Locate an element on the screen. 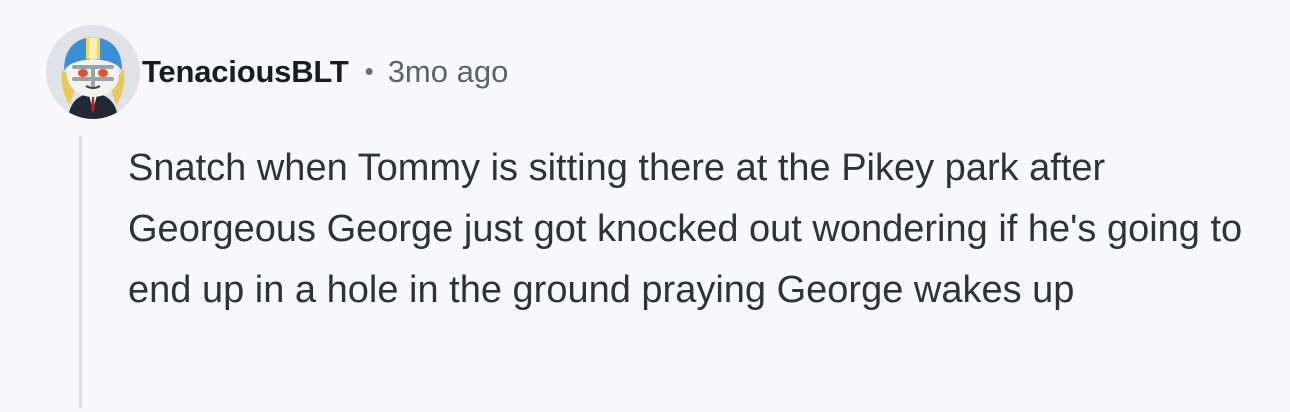  snoo-football-helmet-avatar-icon is located at coordinates (93, 72).